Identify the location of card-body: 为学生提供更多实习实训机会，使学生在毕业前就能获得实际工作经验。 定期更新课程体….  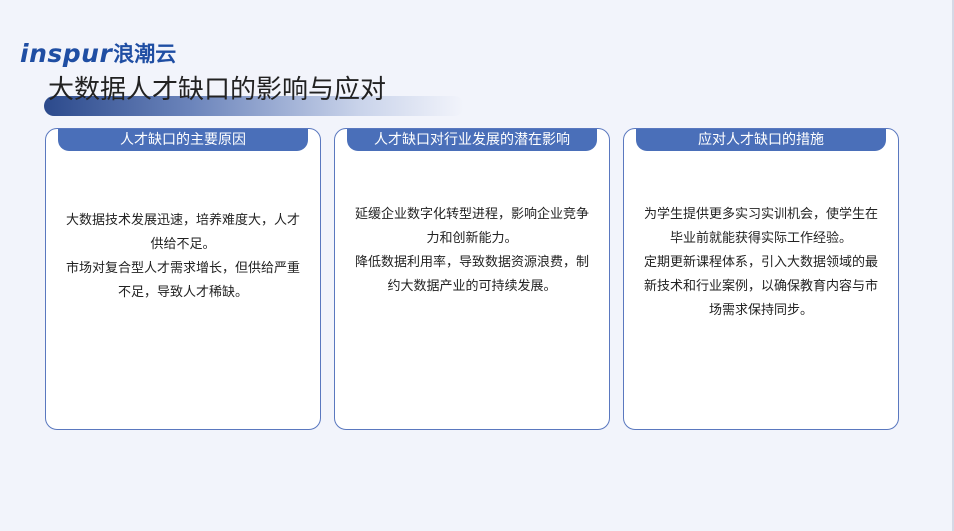
(761, 263).